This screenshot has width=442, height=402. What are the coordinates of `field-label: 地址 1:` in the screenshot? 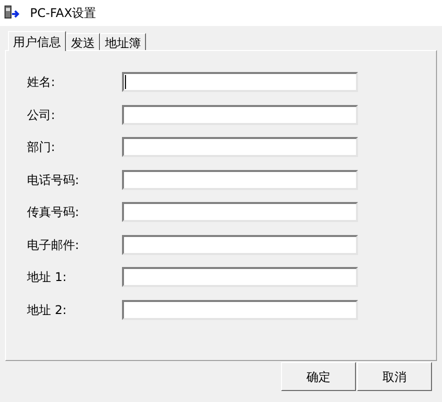 It's located at (47, 277).